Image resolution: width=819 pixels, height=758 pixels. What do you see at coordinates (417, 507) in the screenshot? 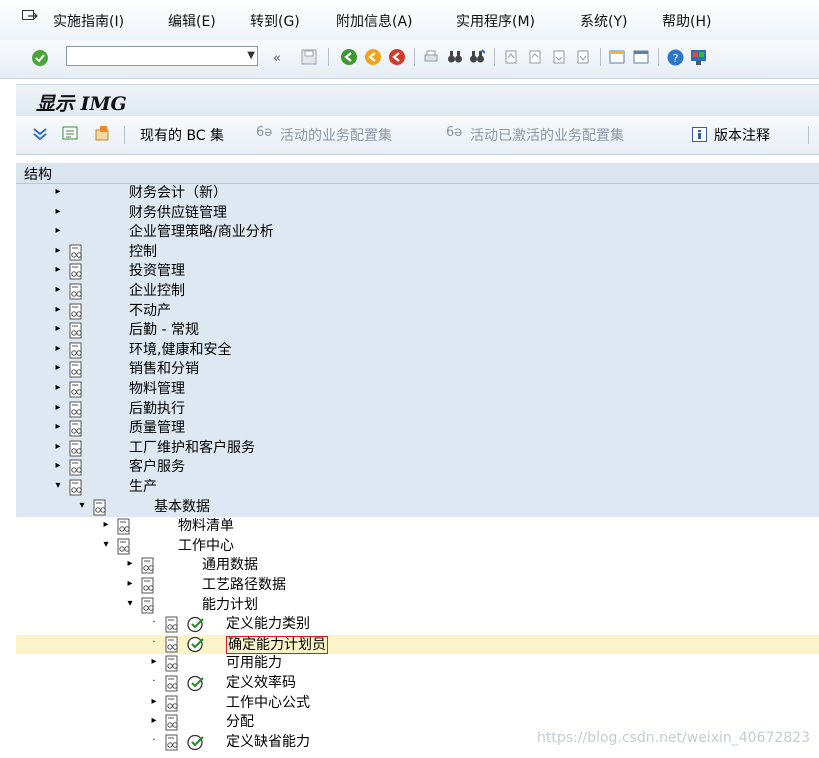
I see `tree-row: ▾ 基本数据` at bounding box center [417, 507].